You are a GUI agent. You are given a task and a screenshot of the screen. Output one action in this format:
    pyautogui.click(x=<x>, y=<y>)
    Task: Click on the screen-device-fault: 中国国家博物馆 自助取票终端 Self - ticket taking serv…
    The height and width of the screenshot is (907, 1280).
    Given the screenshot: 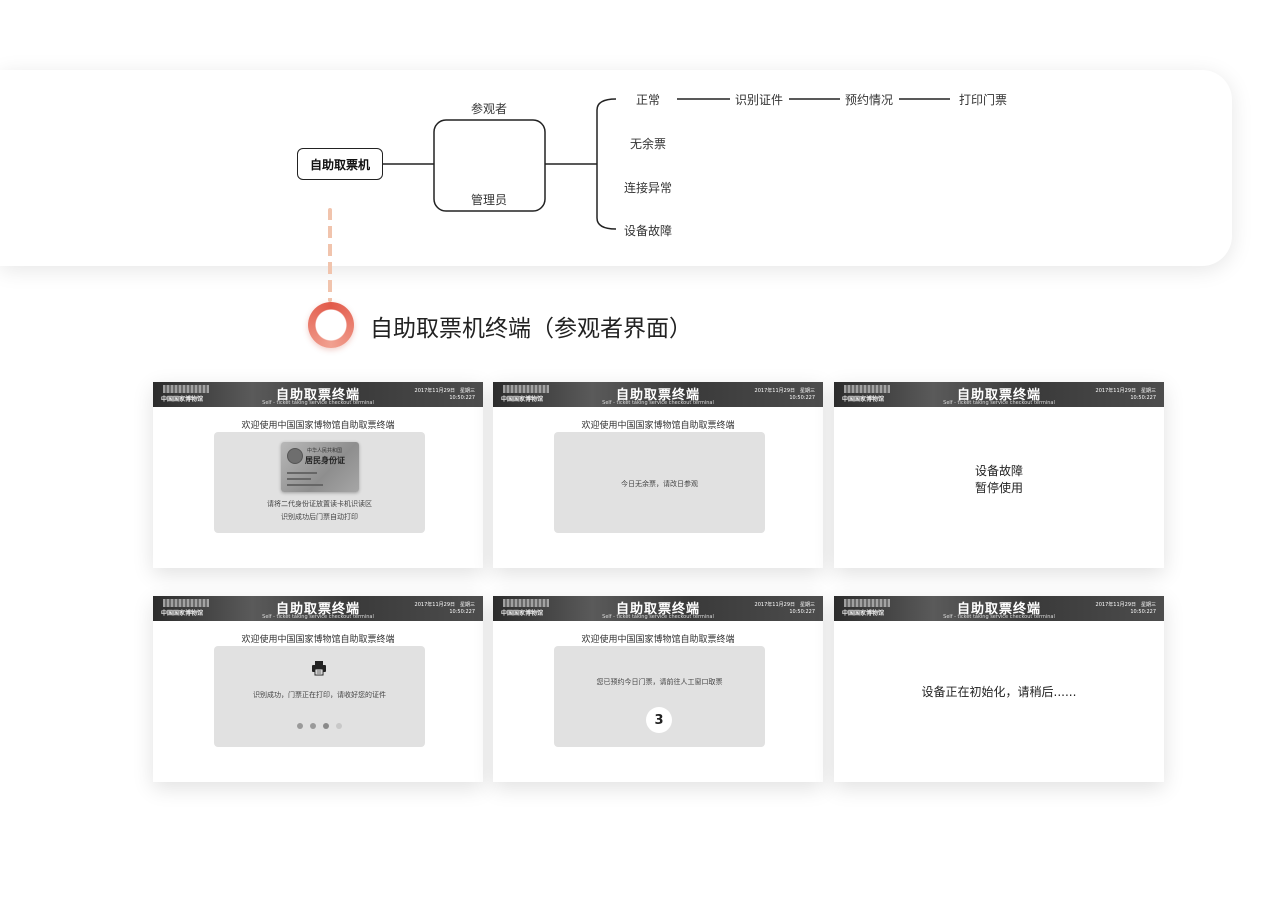 What is the action you would take?
    pyautogui.click(x=999, y=475)
    